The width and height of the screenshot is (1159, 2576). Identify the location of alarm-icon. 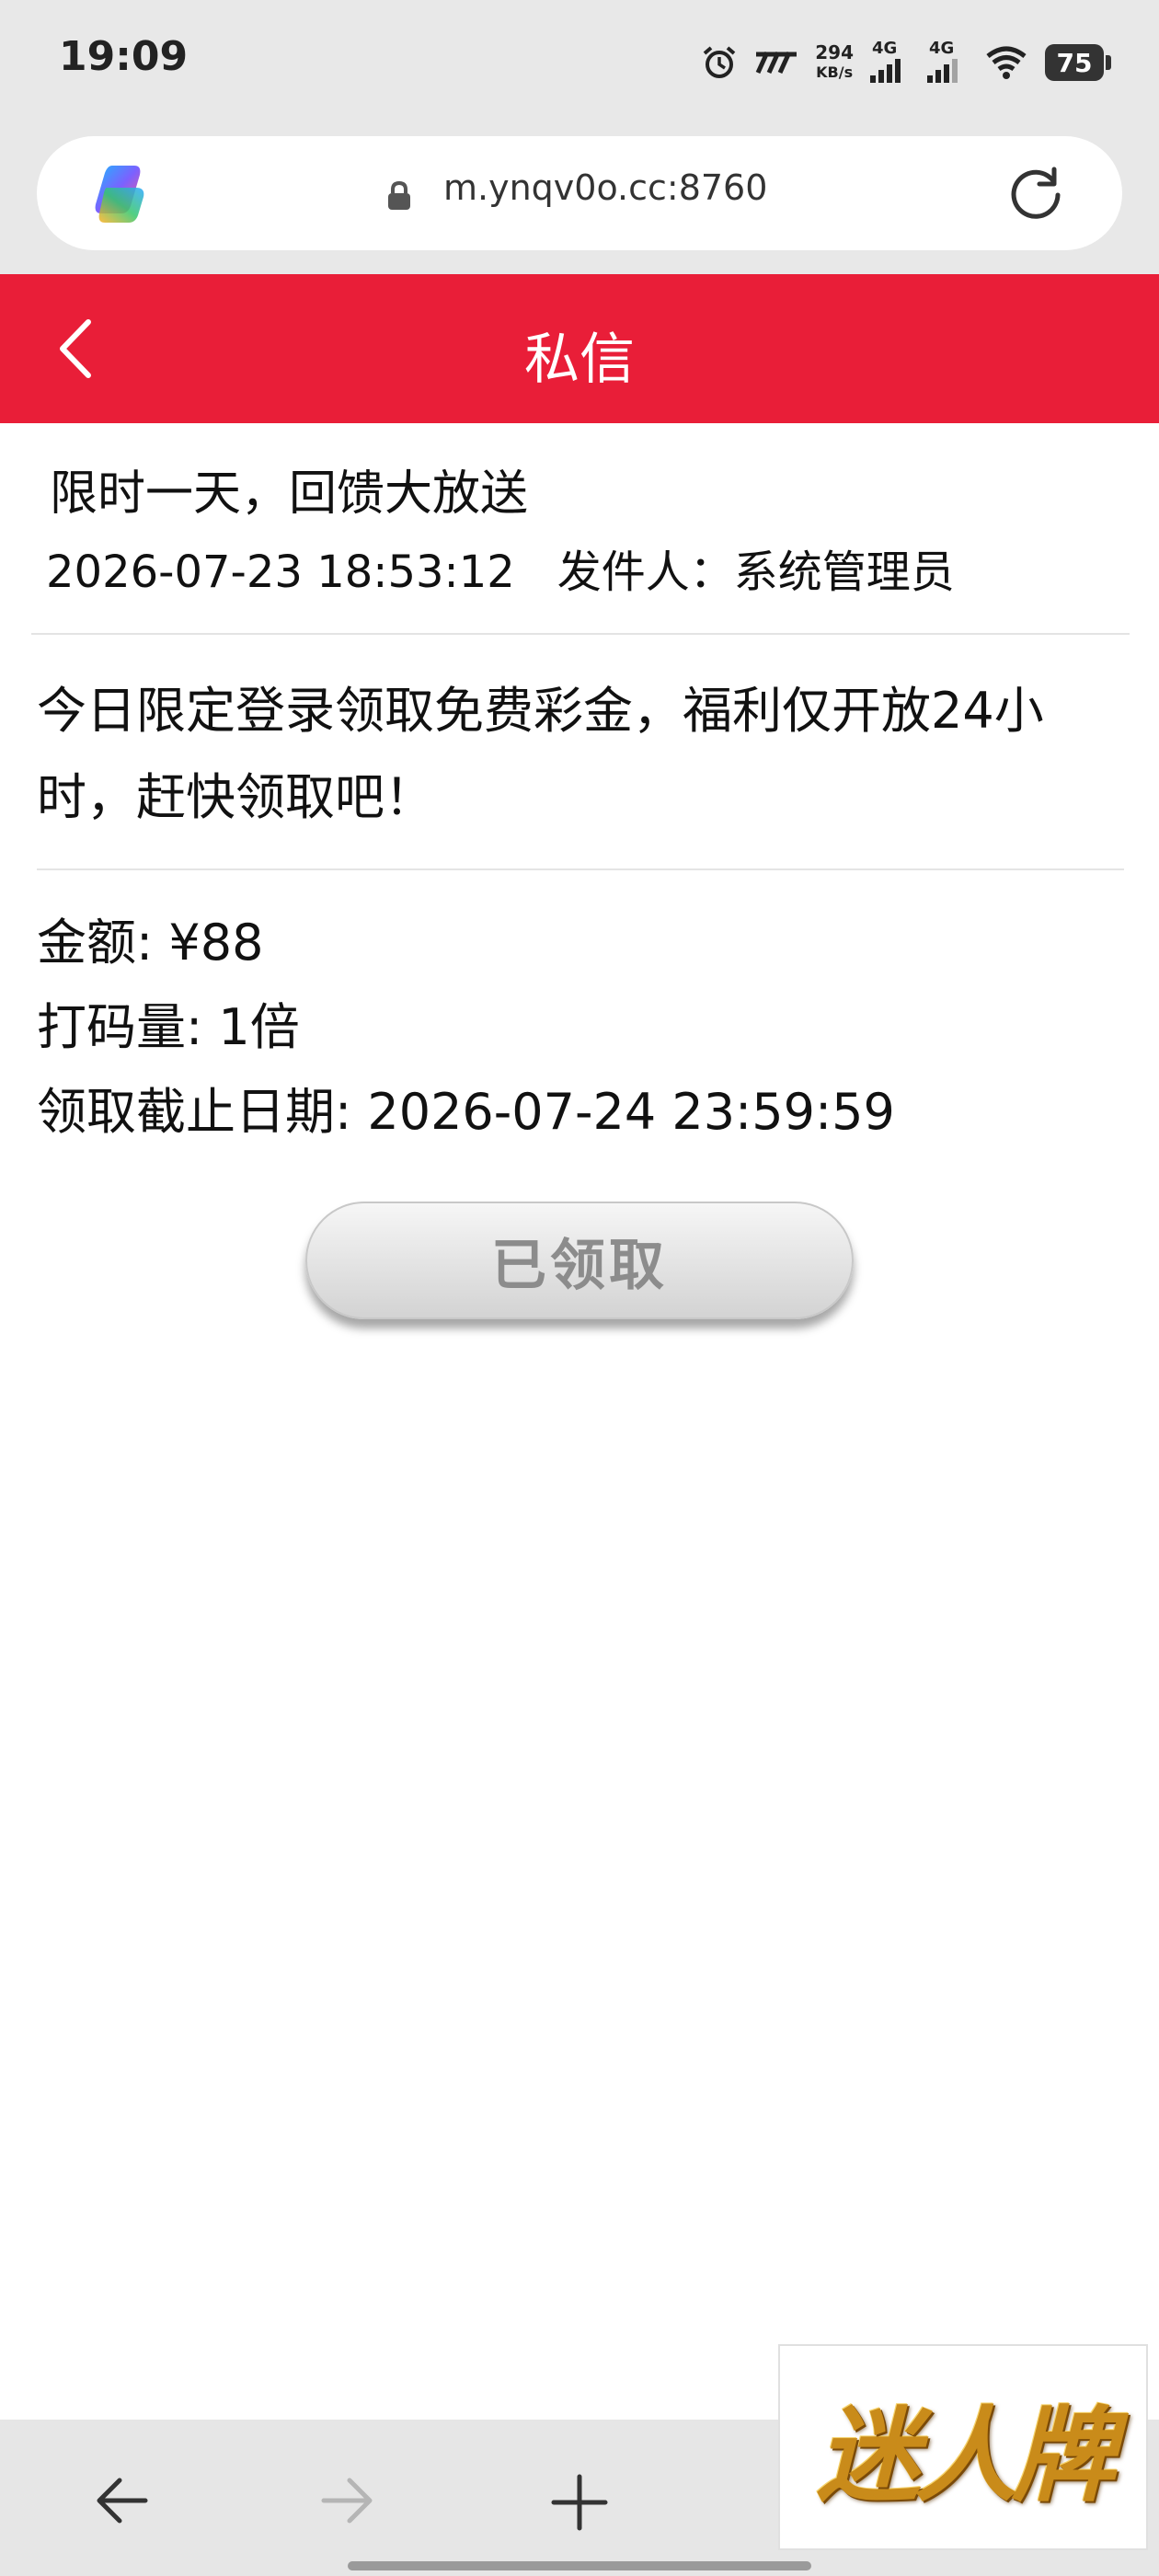
(719, 62).